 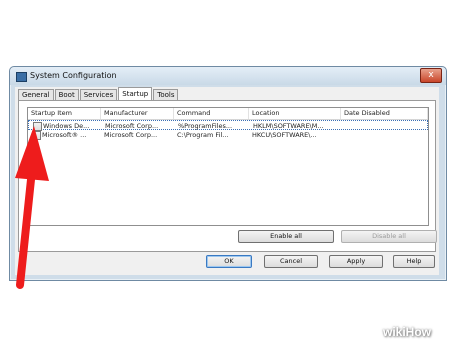 I want to click on arrow-head, so click(x=32, y=153).